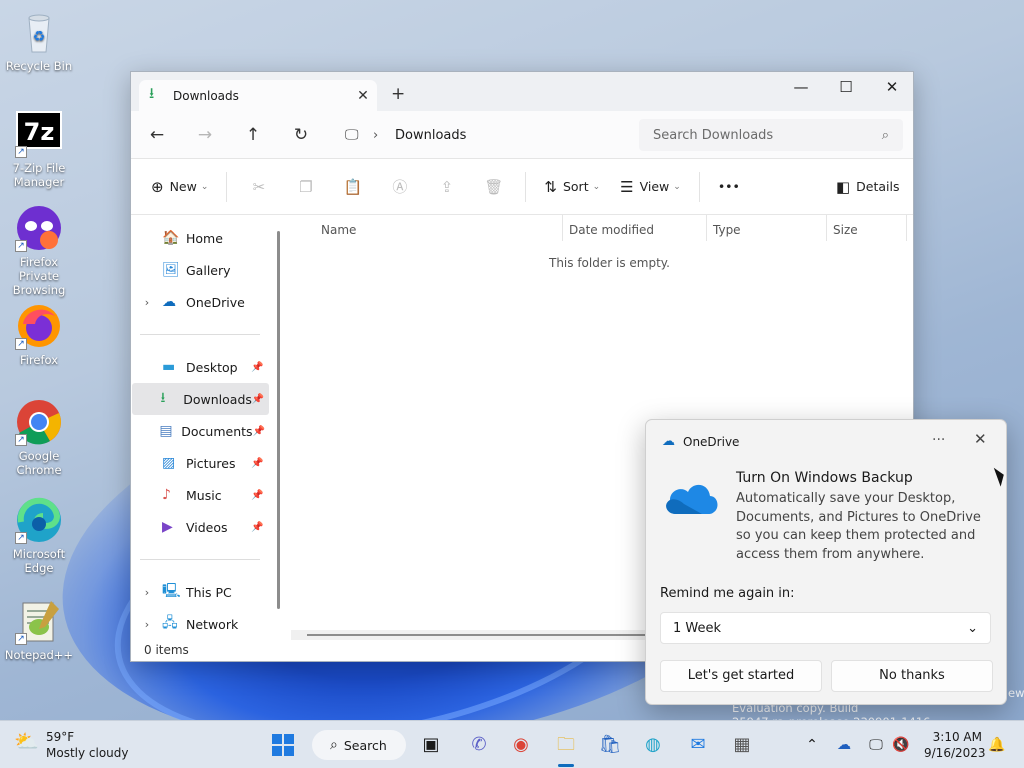  What do you see at coordinates (258, 95) in the screenshot?
I see `tab-downloads: ⭳ Downloads ✕` at bounding box center [258, 95].